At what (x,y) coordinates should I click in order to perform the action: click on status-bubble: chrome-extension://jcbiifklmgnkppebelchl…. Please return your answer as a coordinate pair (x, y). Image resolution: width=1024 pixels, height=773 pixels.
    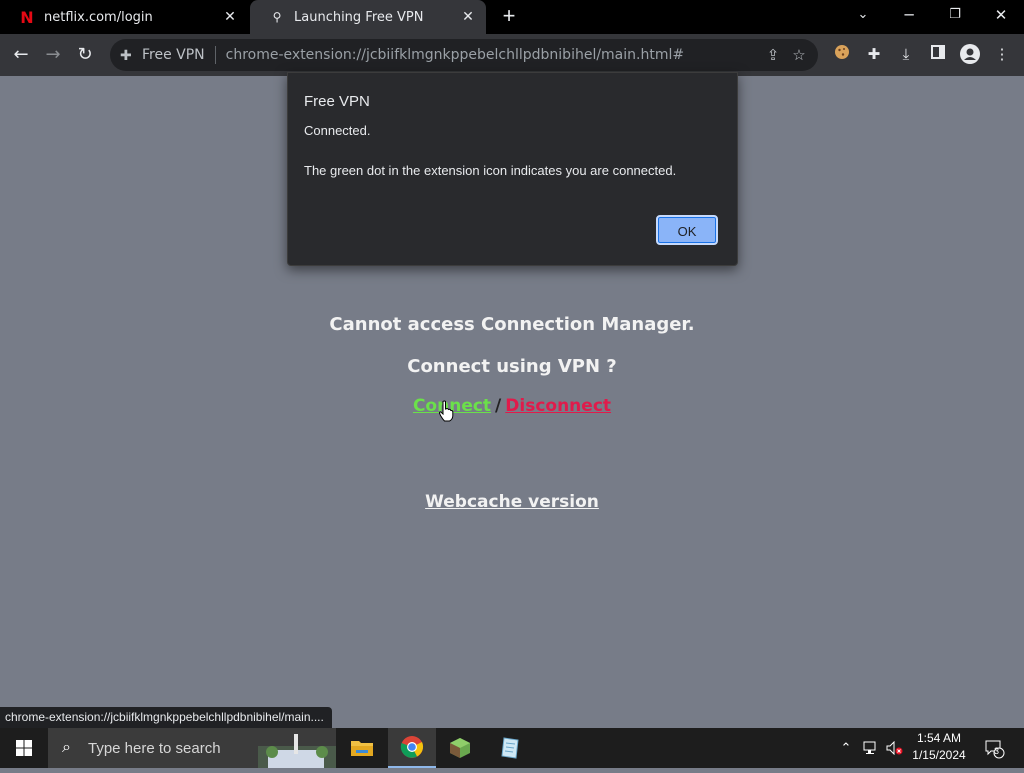
    Looking at the image, I should click on (166, 717).